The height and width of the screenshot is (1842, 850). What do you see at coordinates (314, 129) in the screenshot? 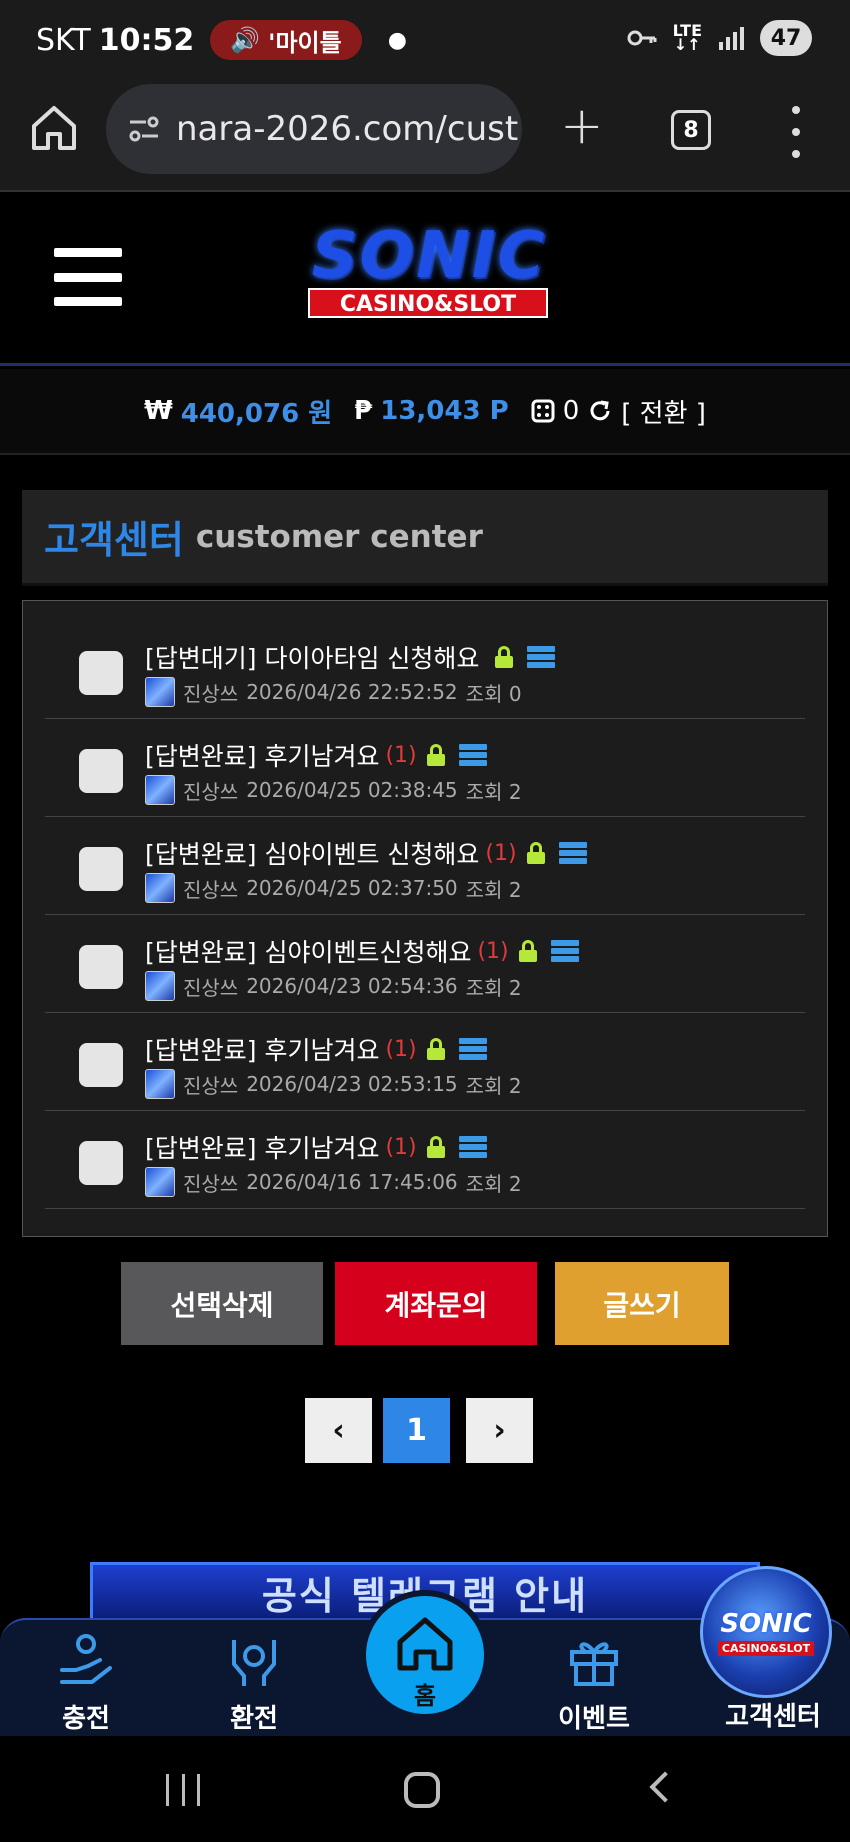
I see `address-bar: nara-2026.com/cust` at bounding box center [314, 129].